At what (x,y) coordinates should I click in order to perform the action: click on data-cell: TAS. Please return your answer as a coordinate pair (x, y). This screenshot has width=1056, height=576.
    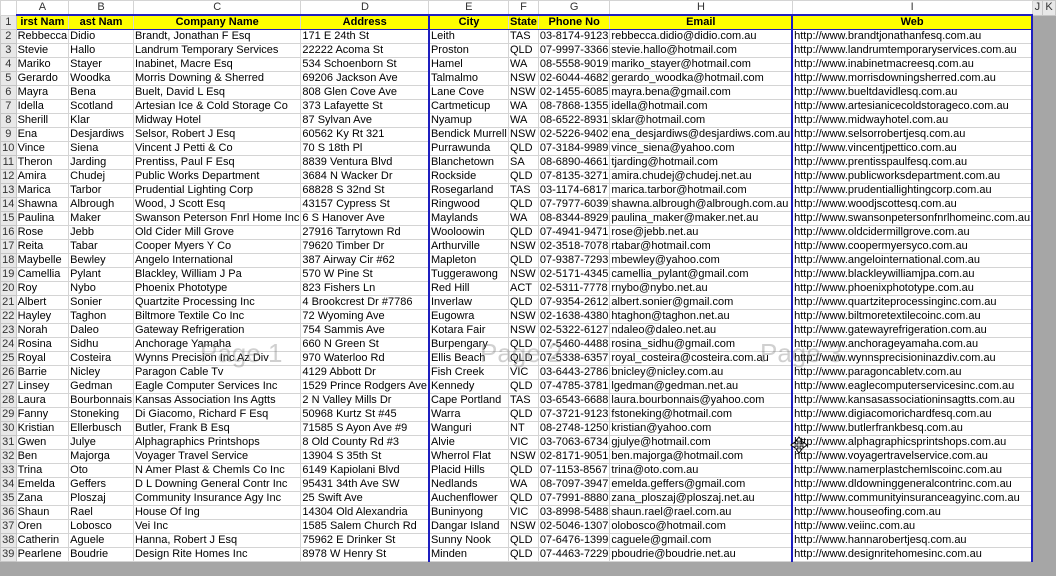
    Looking at the image, I should click on (523, 400).